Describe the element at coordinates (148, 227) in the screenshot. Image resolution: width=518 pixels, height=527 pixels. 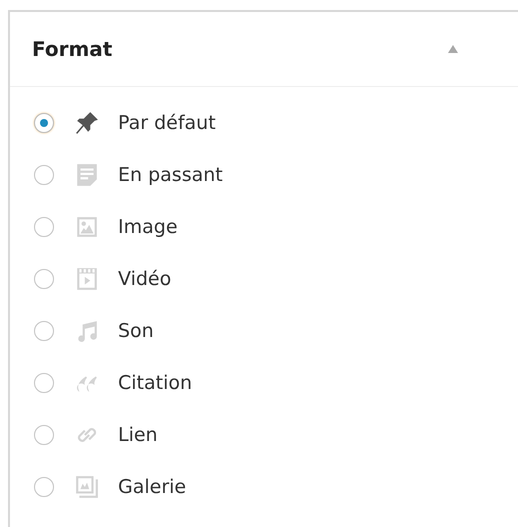
I see `format-label: Image` at that location.